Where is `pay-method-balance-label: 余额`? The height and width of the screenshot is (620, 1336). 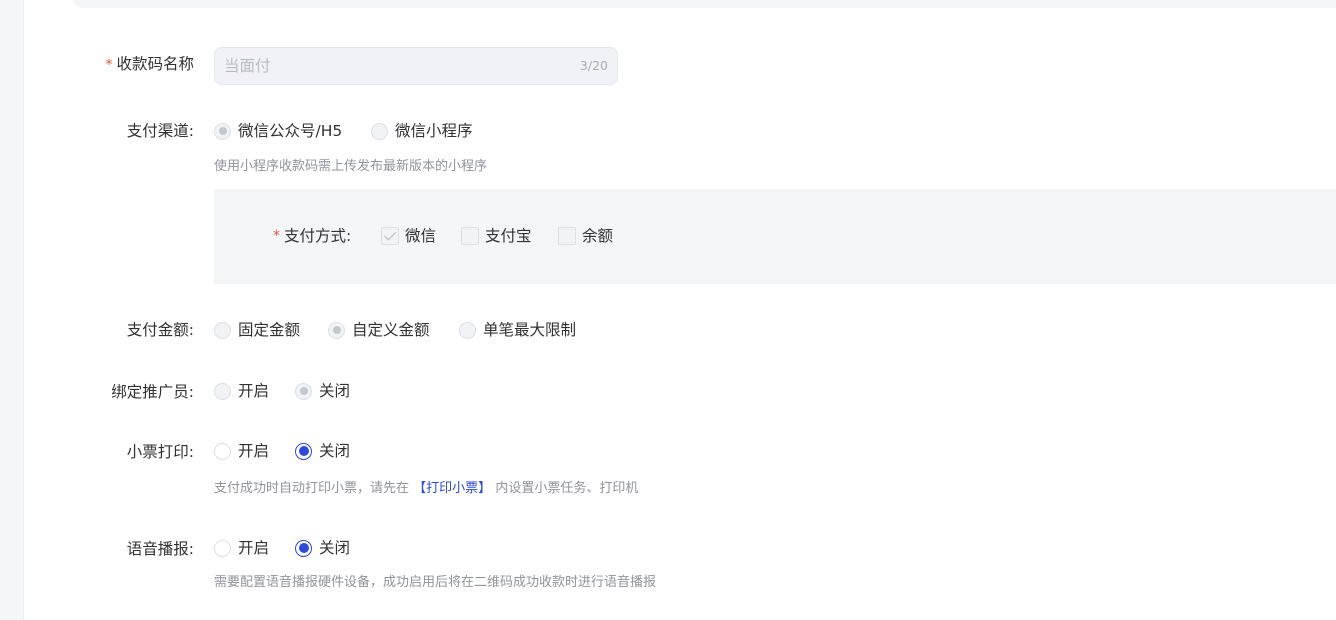 pay-method-balance-label: 余额 is located at coordinates (598, 236).